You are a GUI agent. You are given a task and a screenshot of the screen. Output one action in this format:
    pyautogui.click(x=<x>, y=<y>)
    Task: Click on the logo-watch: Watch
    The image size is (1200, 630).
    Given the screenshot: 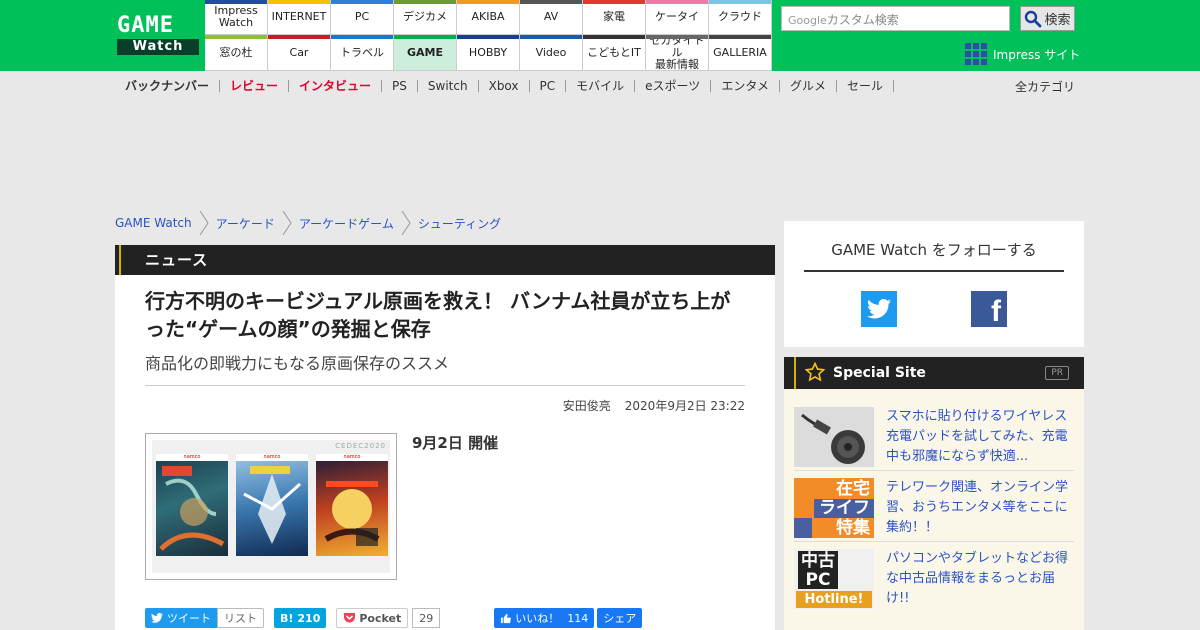 What is the action you would take?
    pyautogui.click(x=158, y=47)
    